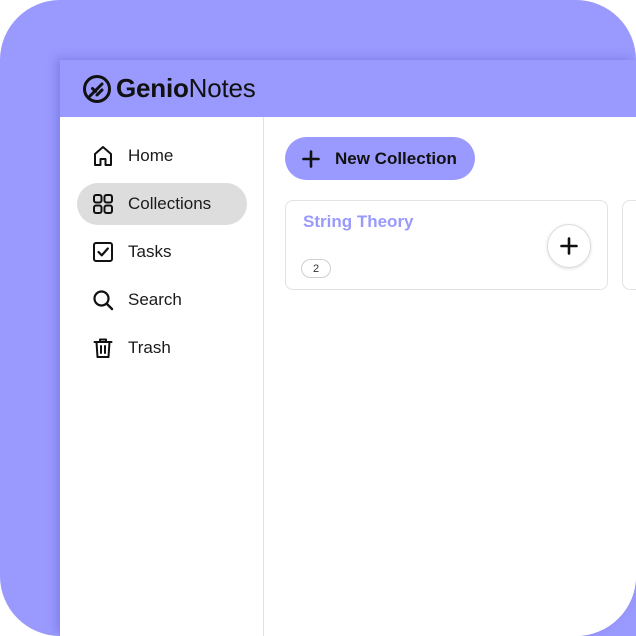 Image resolution: width=636 pixels, height=636 pixels. What do you see at coordinates (103, 348) in the screenshot?
I see `trash-icon` at bounding box center [103, 348].